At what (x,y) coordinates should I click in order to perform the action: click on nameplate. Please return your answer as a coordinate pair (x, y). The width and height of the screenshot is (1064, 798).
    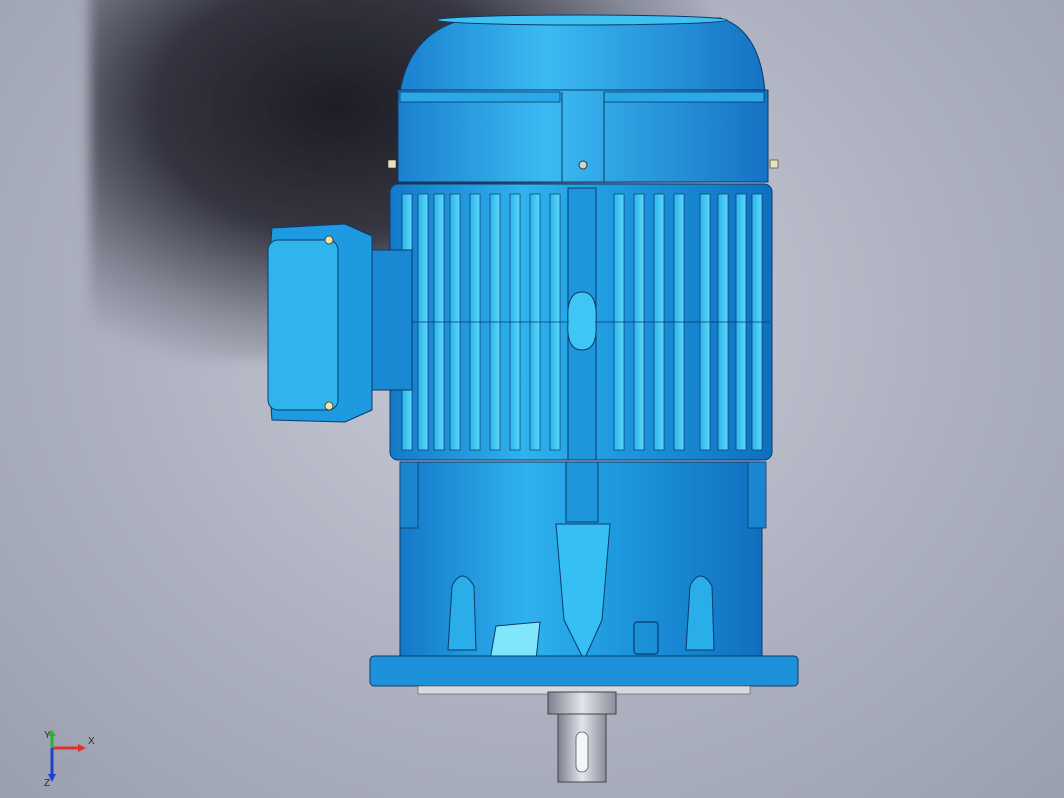
    Looking at the image, I should click on (515, 641).